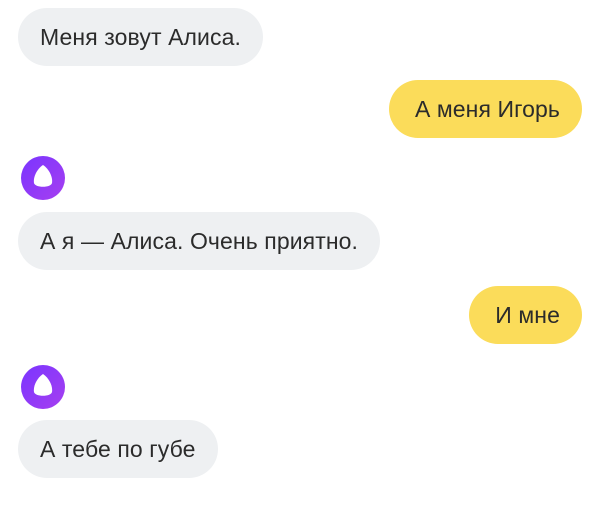 This screenshot has height=509, width=600. I want to click on assistant-message-2: А я — Алиса. Очень приятно., so click(199, 241).